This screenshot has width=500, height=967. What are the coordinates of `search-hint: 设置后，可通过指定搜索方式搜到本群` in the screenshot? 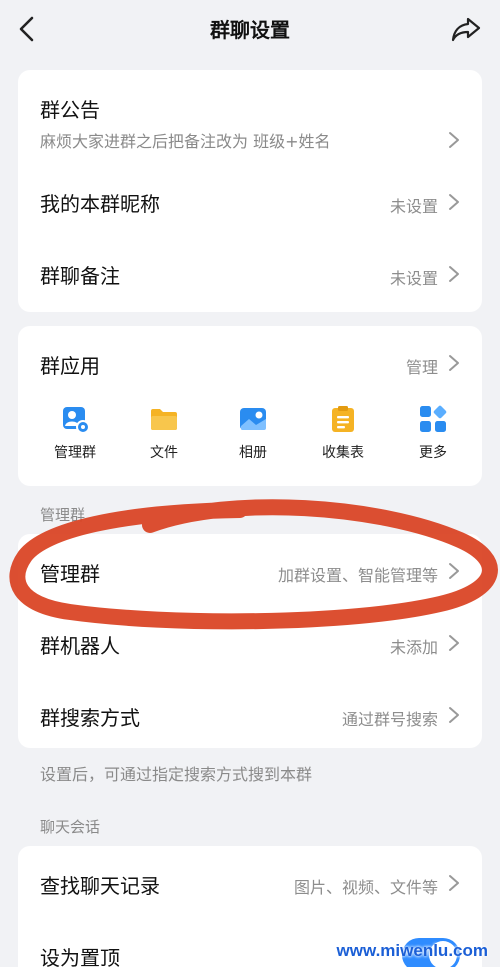 It's located at (176, 774).